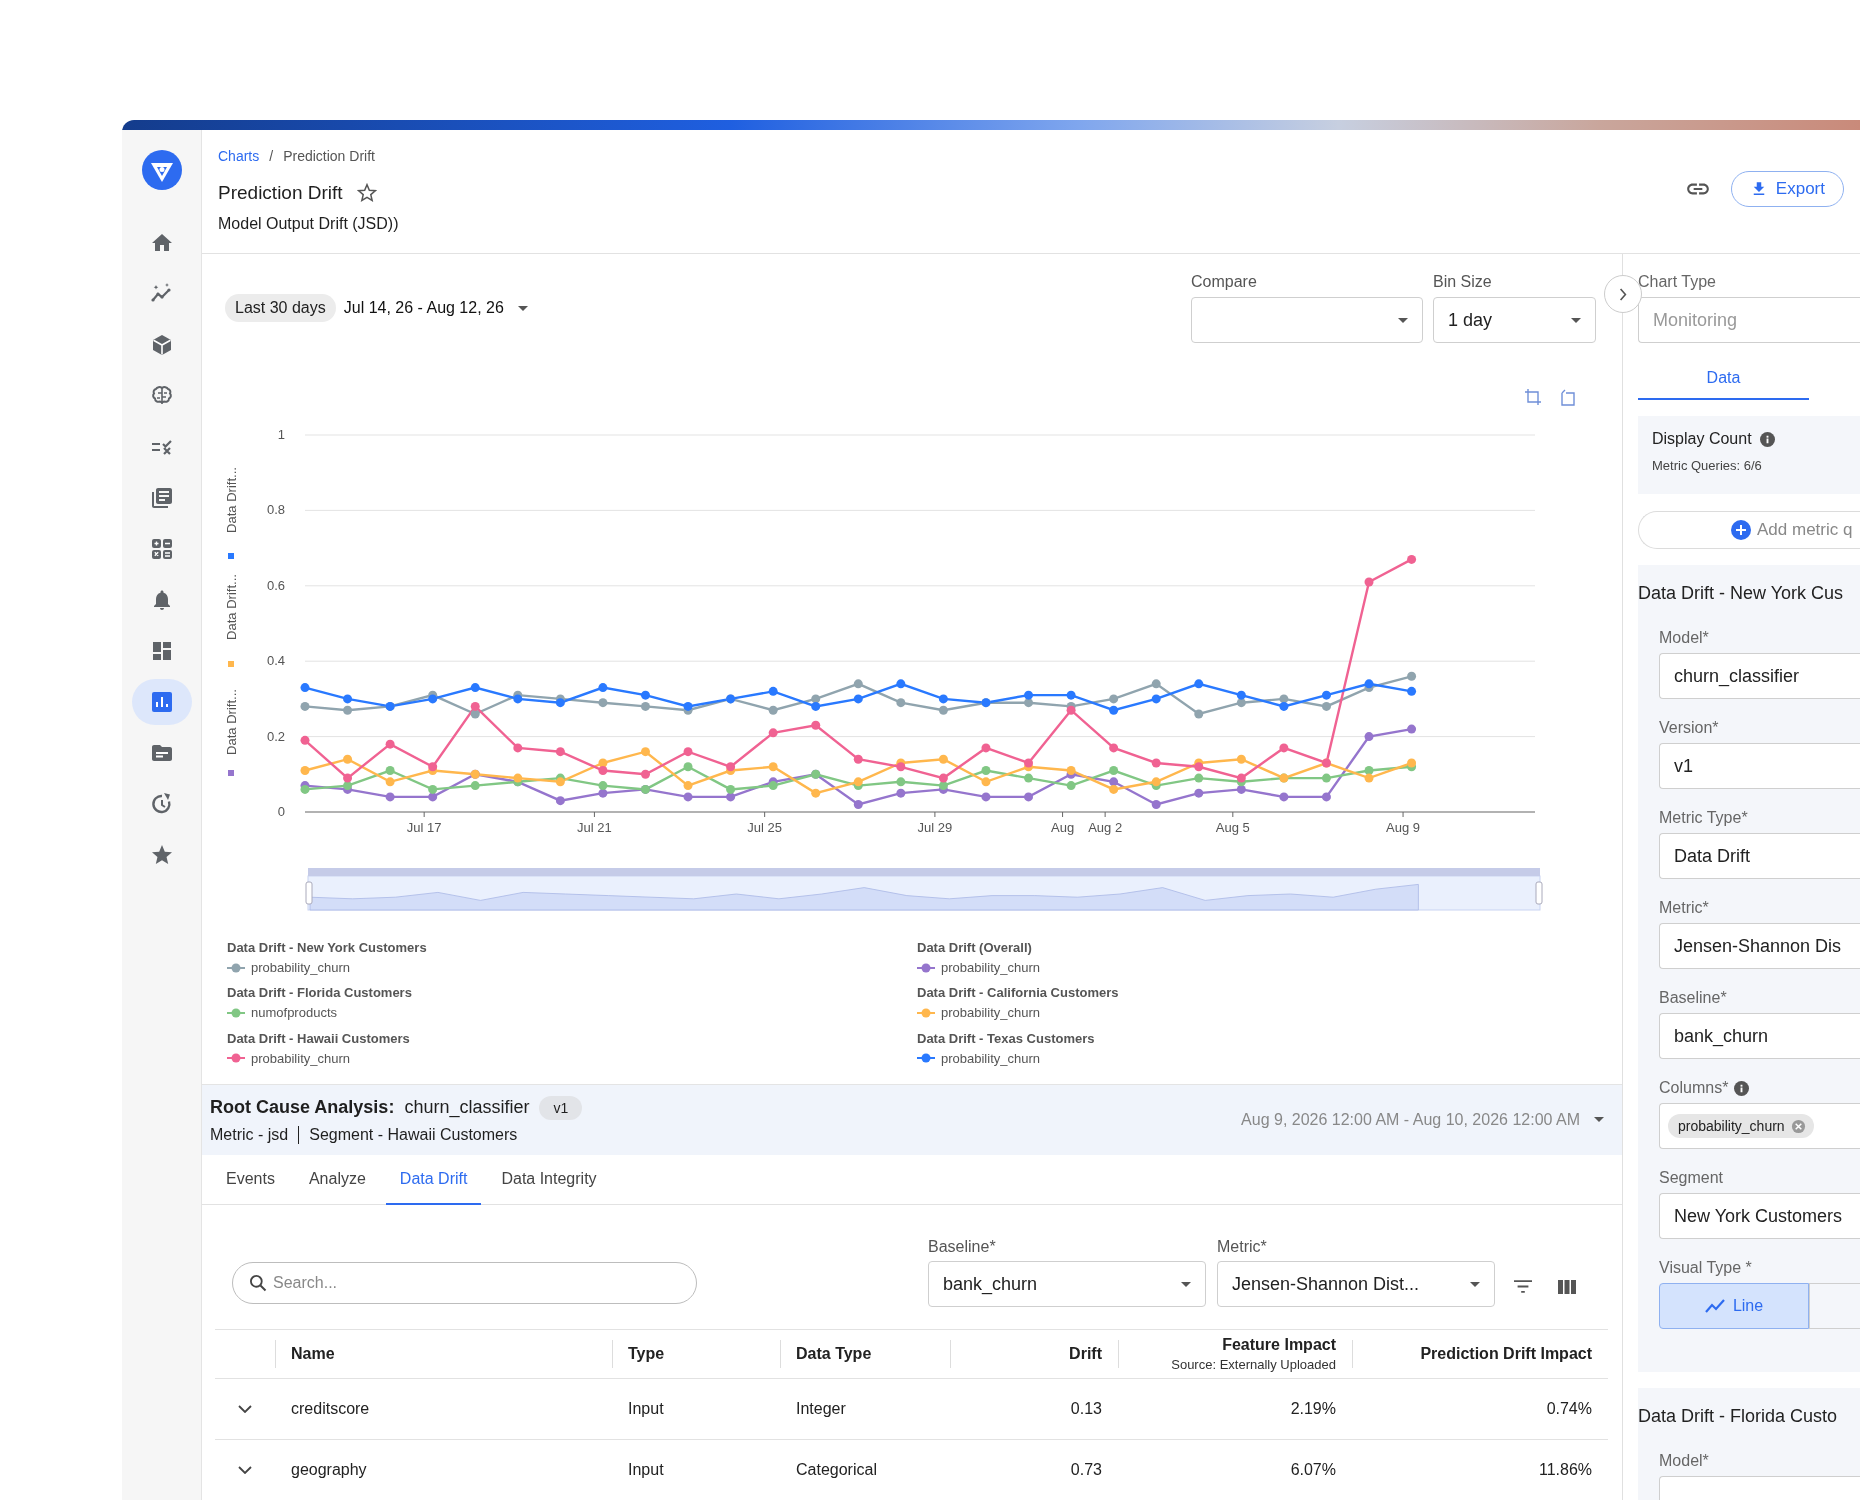  I want to click on toggle-option: Line, so click(1734, 1306).